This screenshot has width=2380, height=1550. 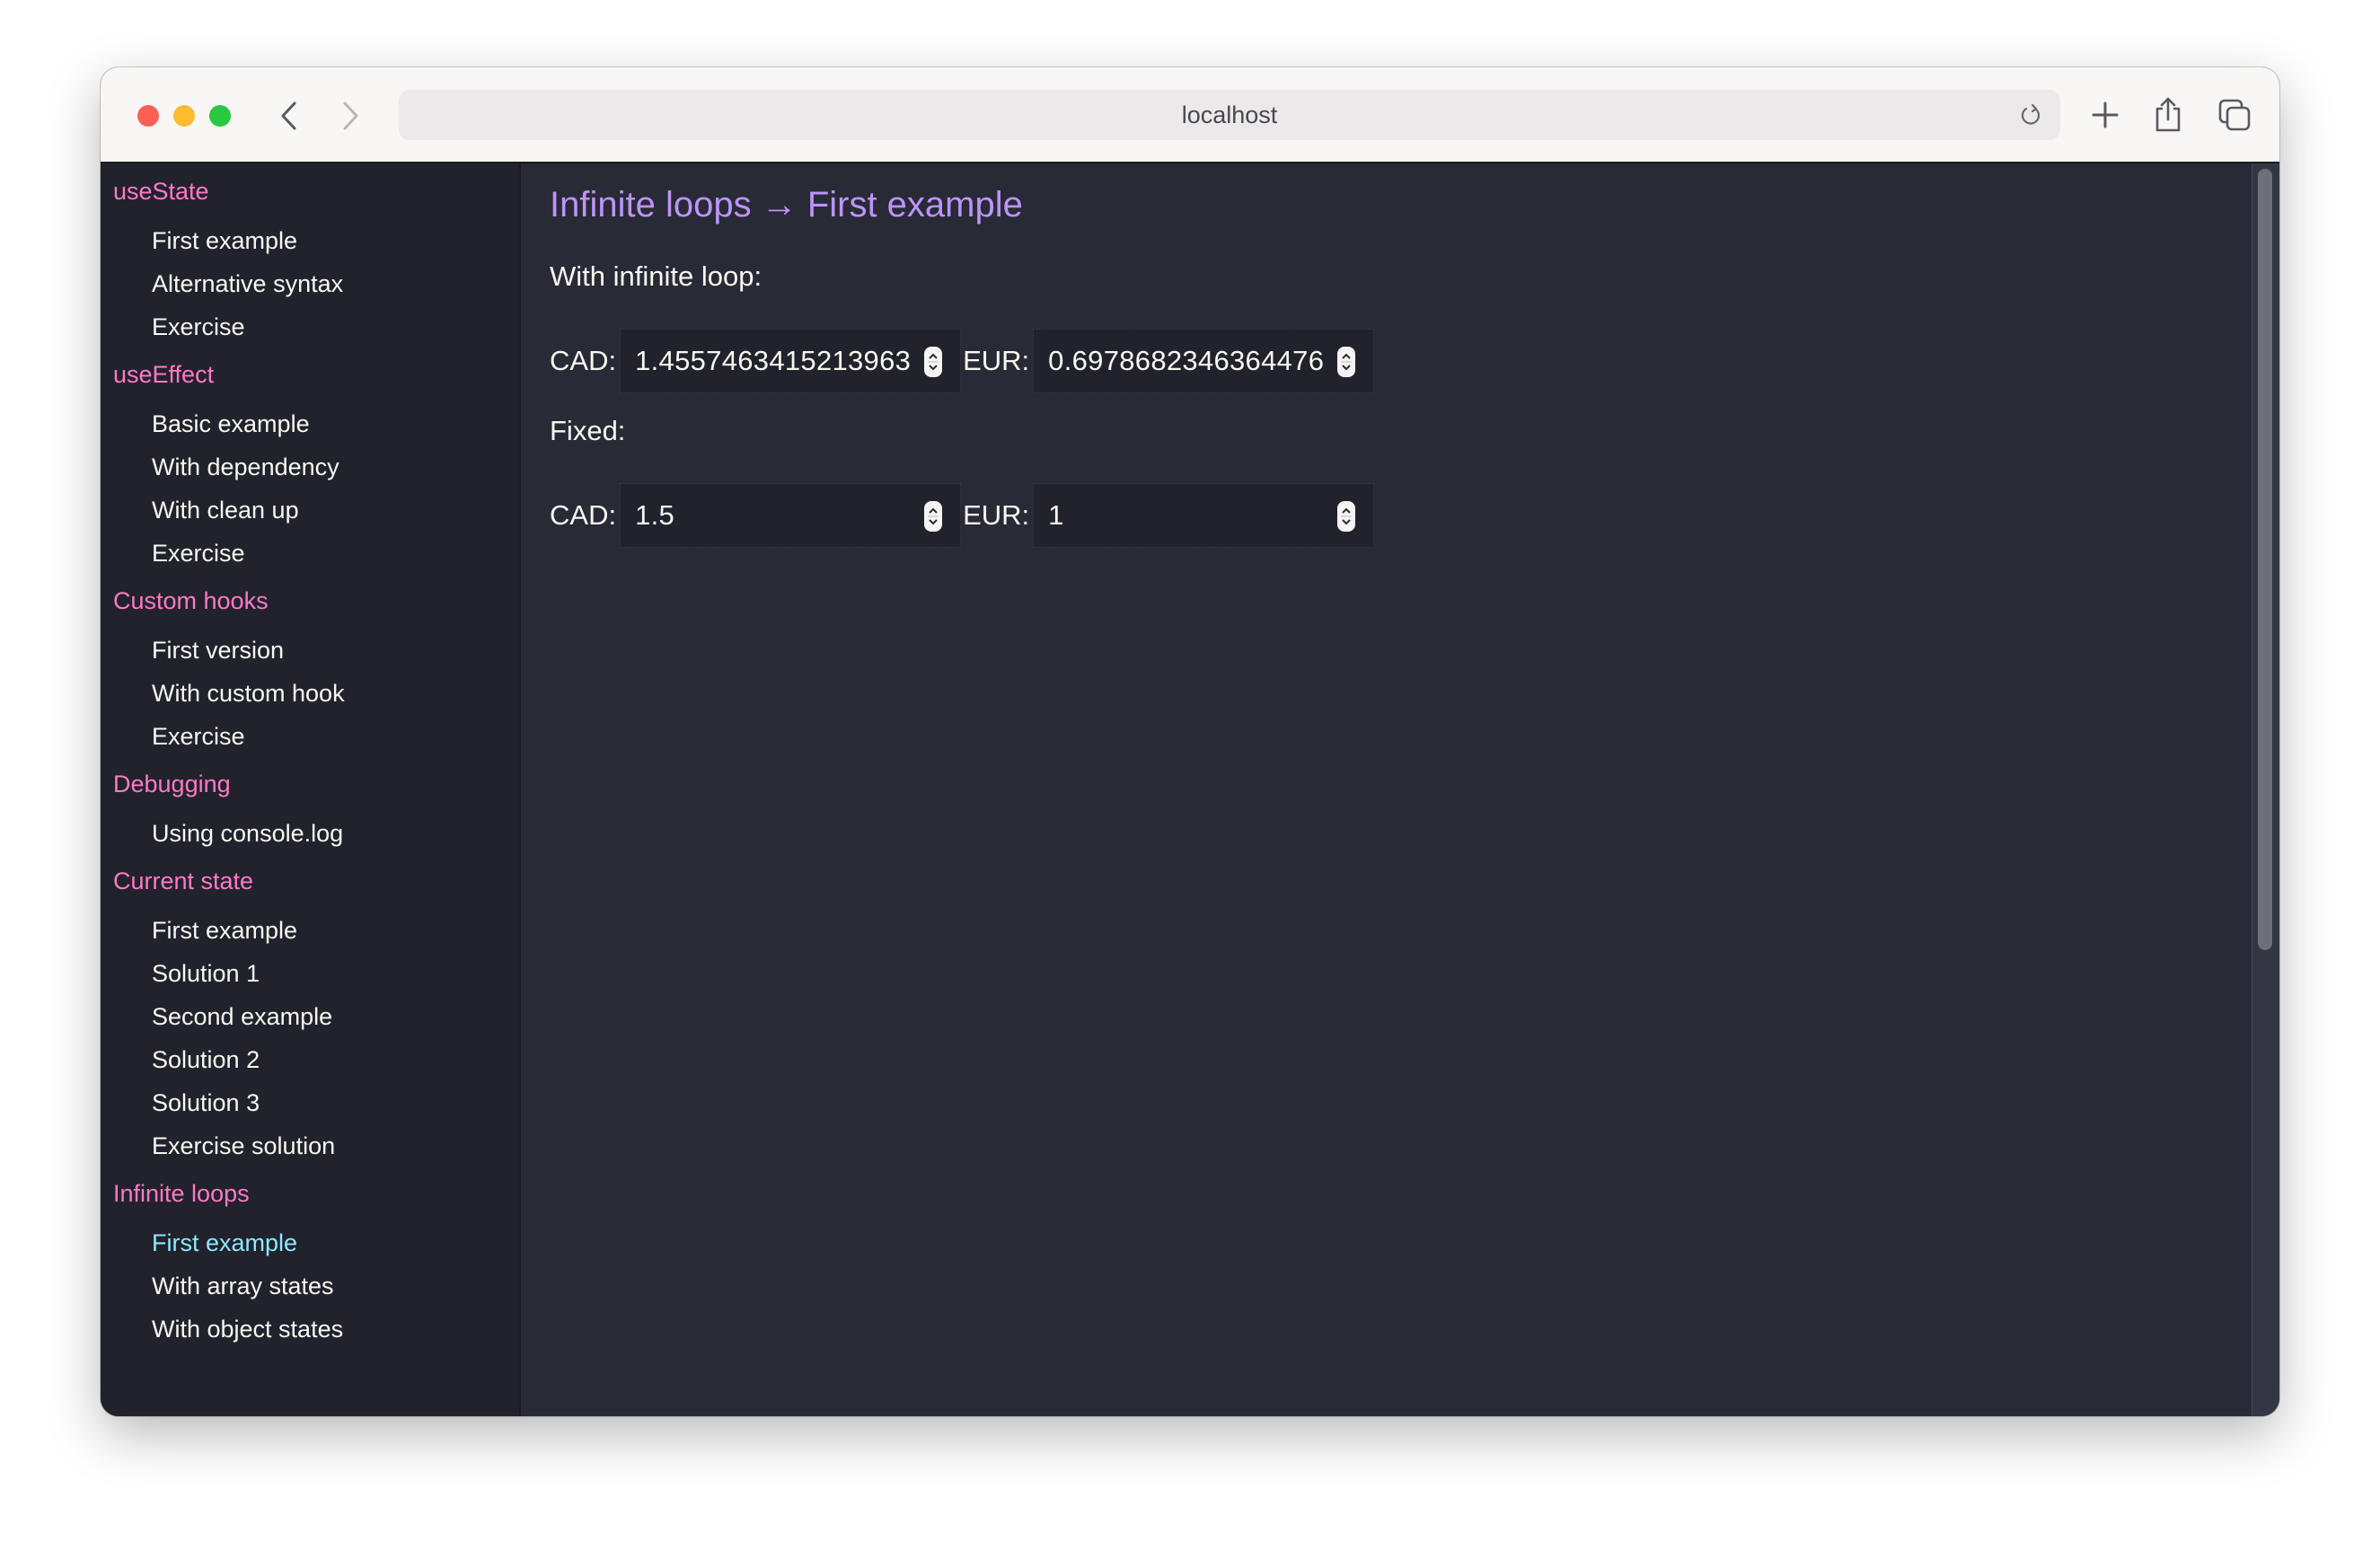 What do you see at coordinates (148, 116) in the screenshot?
I see `close-window-button` at bounding box center [148, 116].